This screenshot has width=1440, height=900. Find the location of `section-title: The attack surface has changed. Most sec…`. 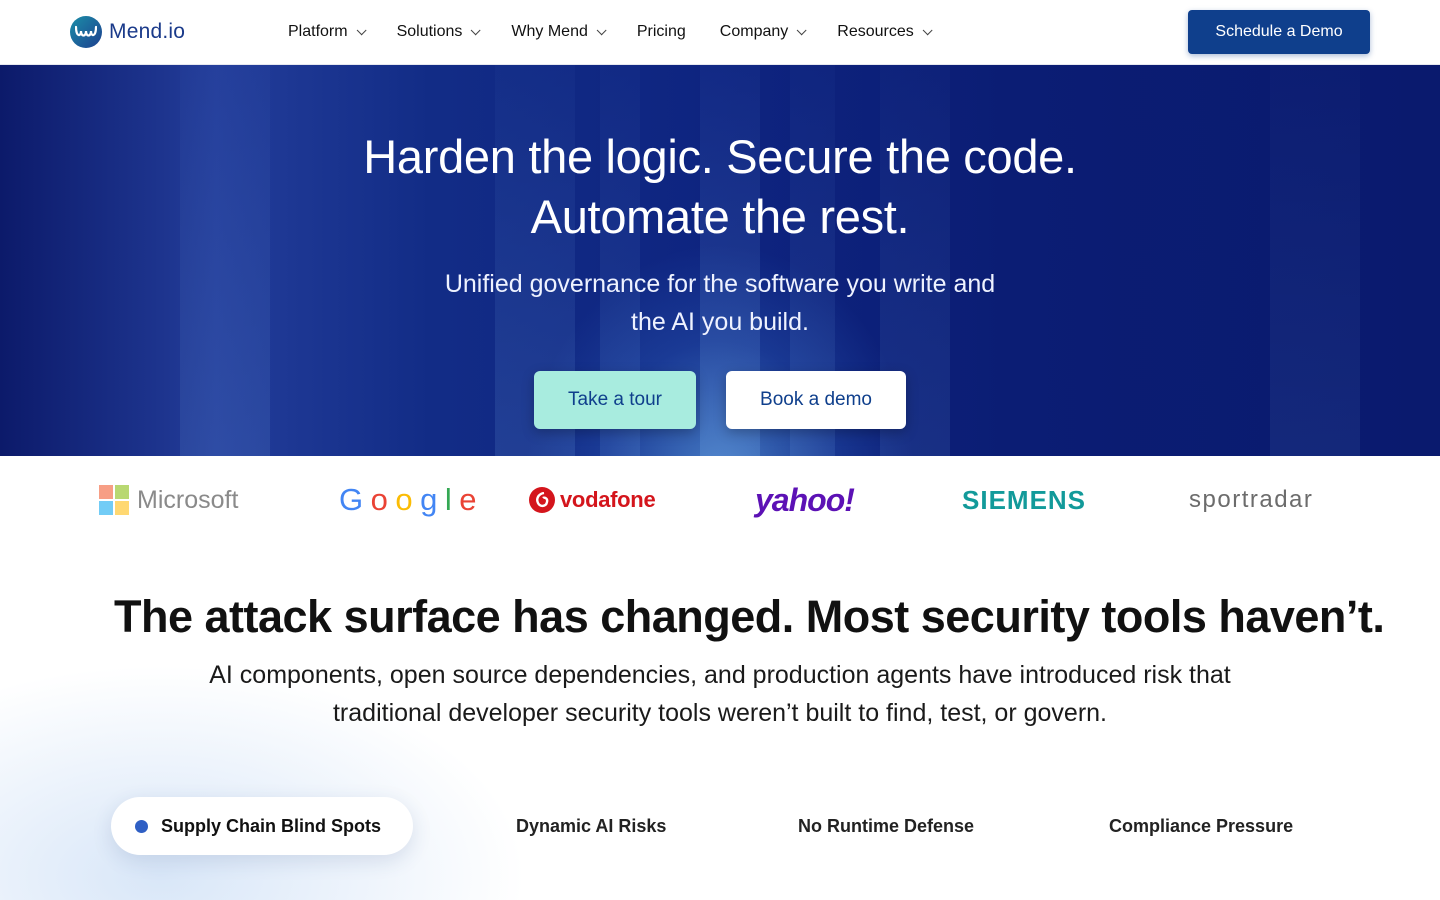

section-title: The attack surface has changed. Most sec… is located at coordinates (749, 617).